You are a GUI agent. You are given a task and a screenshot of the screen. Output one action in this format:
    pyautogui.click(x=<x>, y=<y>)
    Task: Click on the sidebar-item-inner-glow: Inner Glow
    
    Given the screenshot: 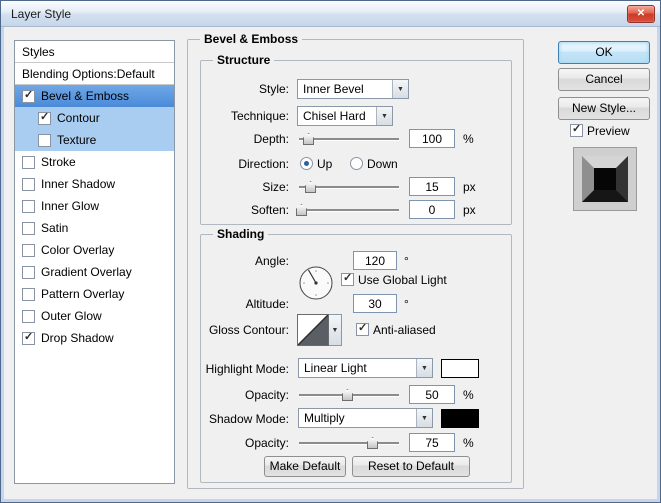 What is the action you would take?
    pyautogui.click(x=94, y=206)
    